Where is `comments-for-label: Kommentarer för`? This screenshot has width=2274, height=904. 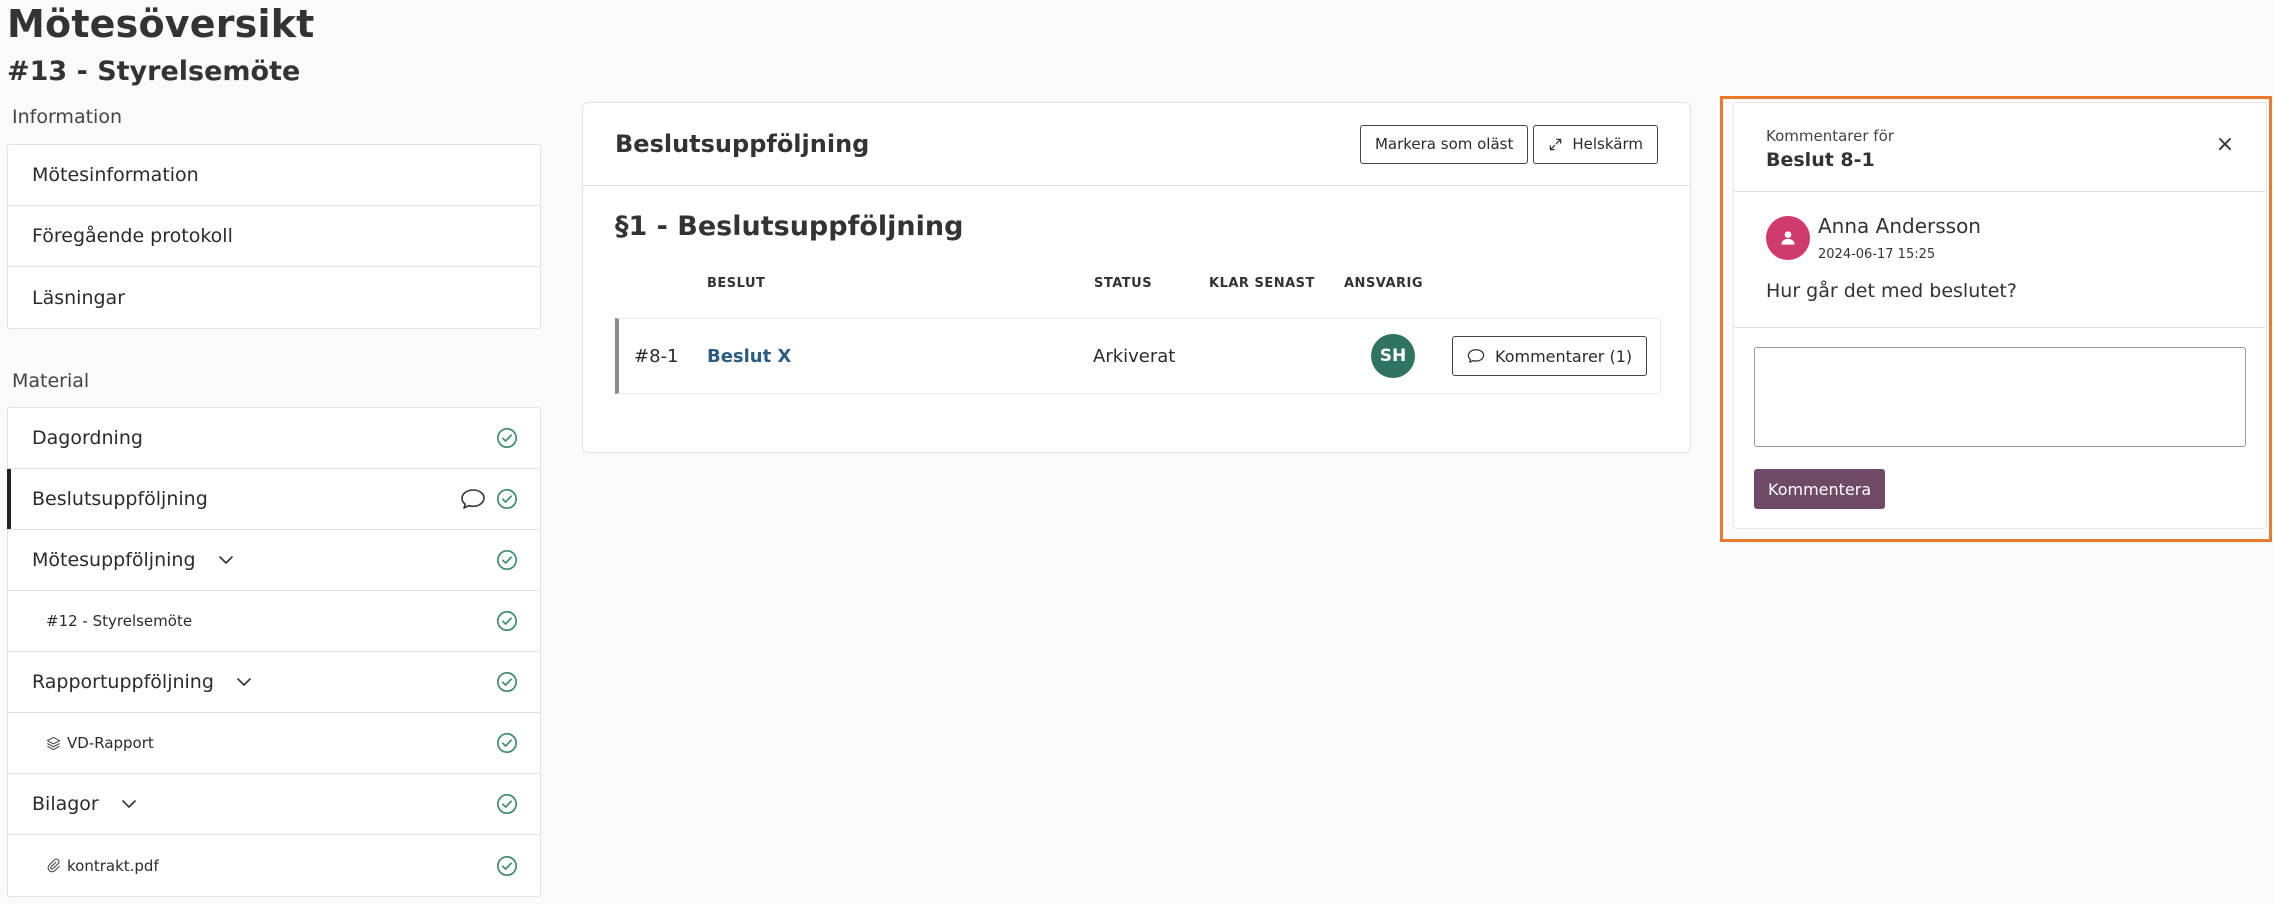 comments-for-label: Kommentarer för is located at coordinates (1830, 136).